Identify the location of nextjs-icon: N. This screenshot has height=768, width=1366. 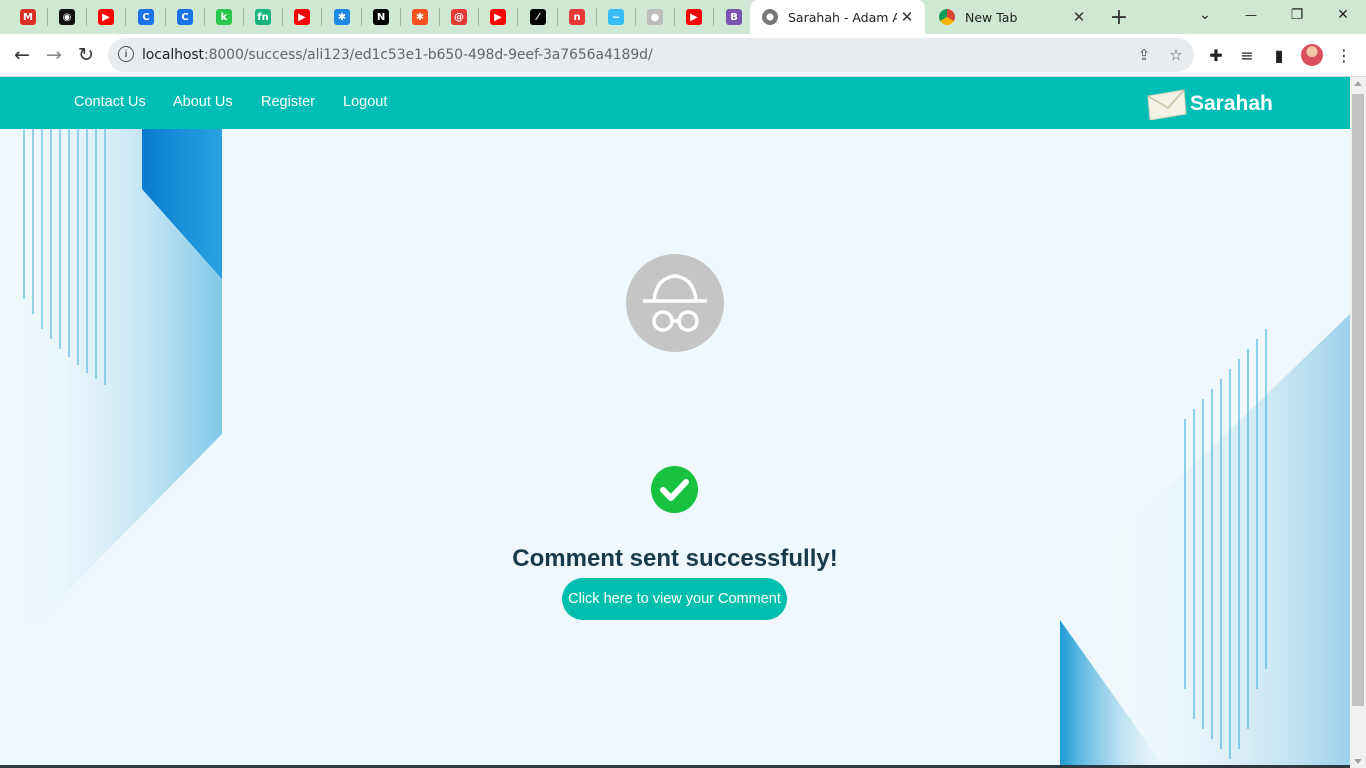
(381, 17).